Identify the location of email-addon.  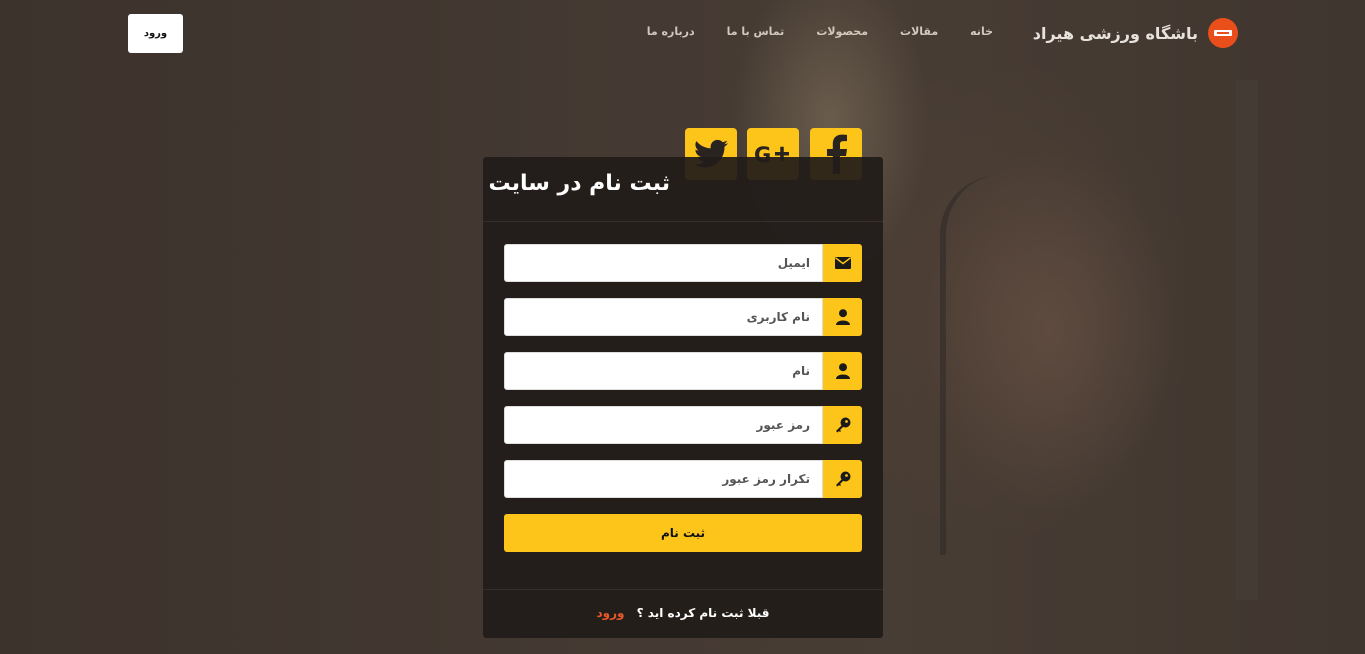
(842, 263).